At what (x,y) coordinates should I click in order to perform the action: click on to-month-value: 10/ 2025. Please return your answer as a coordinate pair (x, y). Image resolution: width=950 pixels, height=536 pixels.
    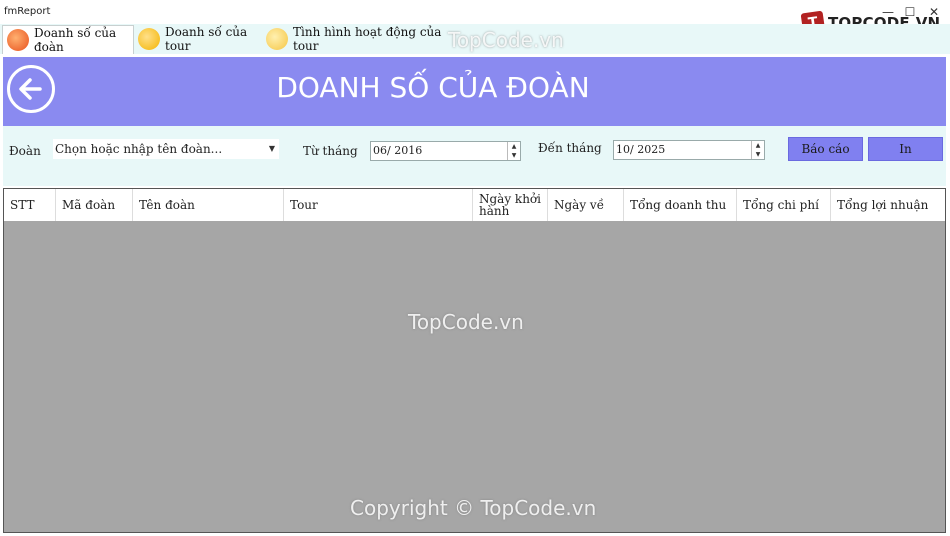
    Looking at the image, I should click on (641, 149).